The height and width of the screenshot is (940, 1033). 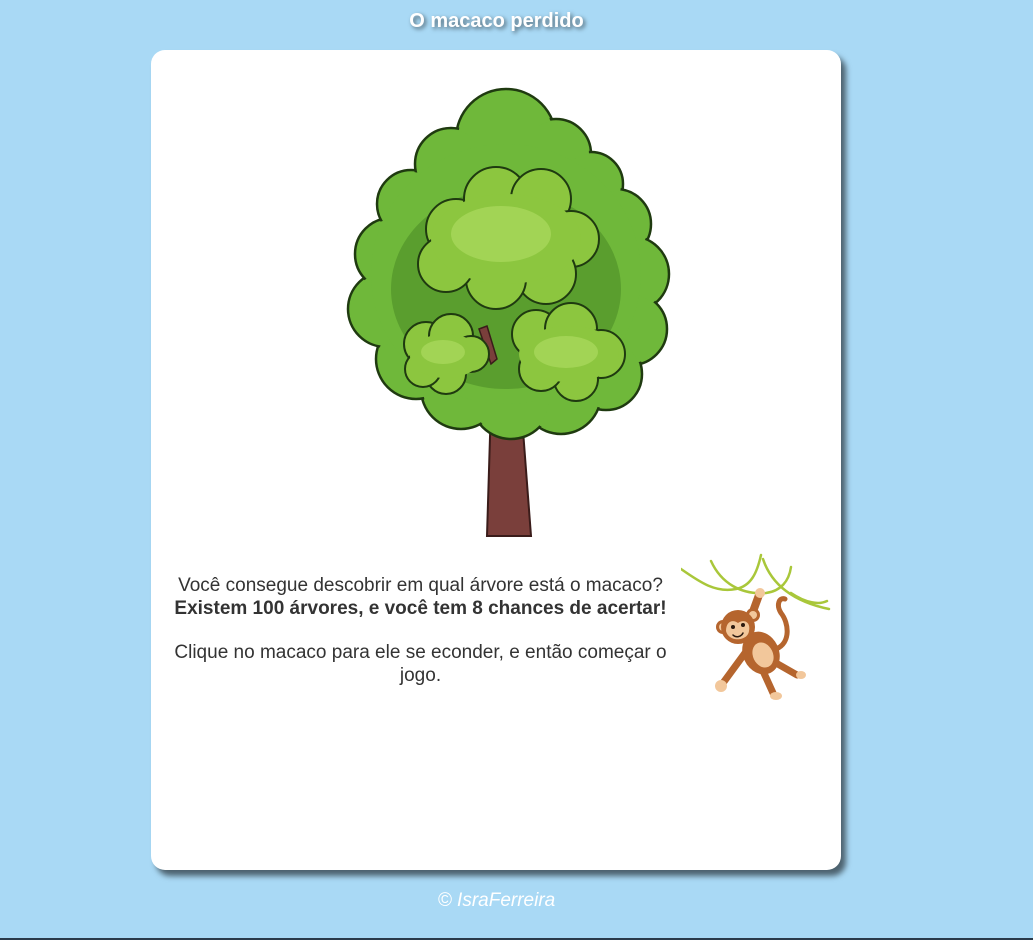 I want to click on monkey-icon, so click(x=757, y=628).